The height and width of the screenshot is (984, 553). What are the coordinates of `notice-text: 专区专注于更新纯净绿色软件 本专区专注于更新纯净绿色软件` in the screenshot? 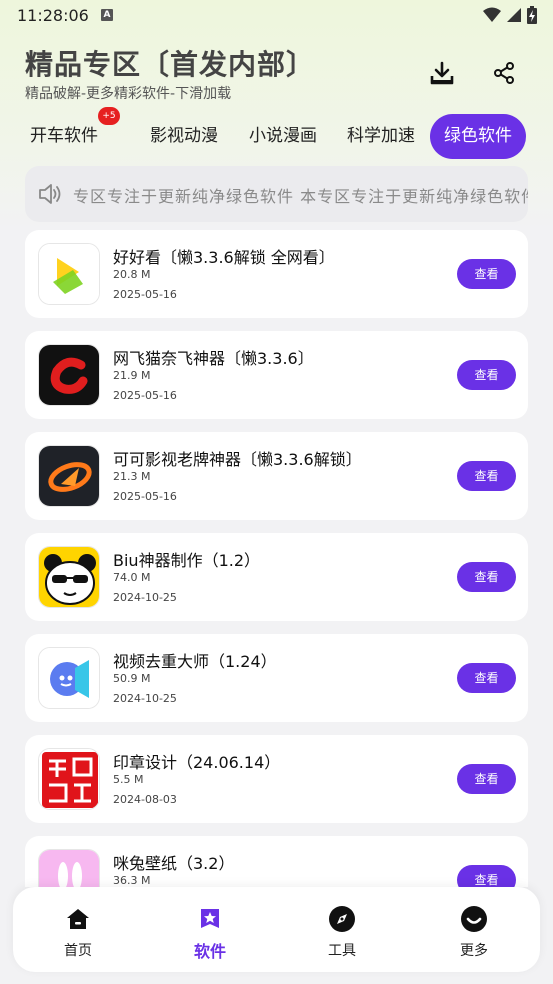 It's located at (300, 196).